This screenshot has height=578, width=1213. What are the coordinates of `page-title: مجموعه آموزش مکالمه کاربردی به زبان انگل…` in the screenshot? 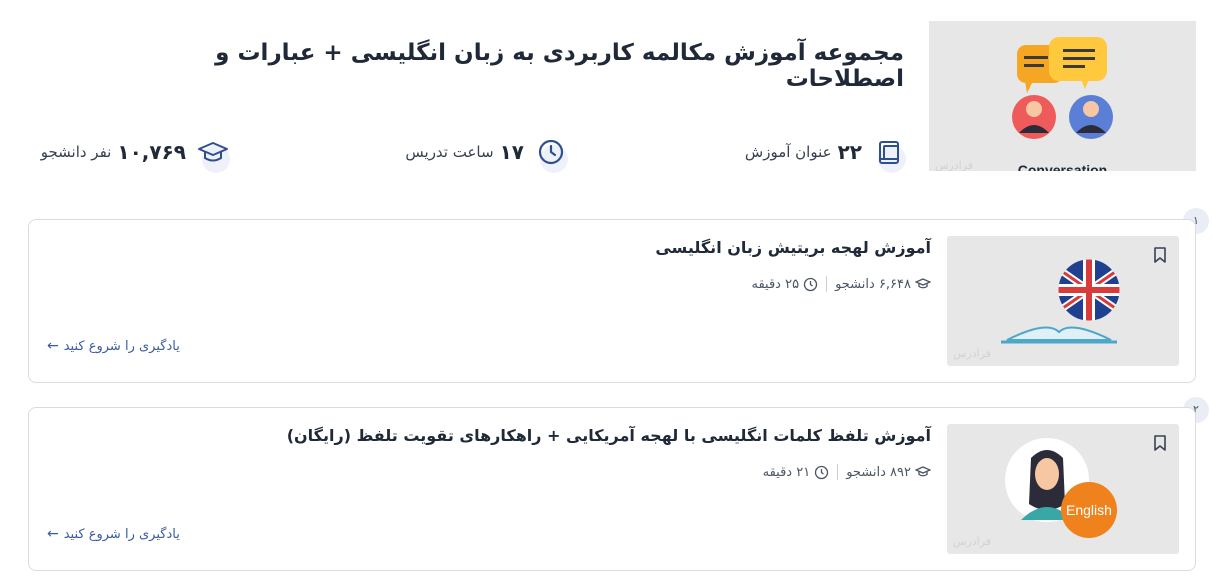 It's located at (559, 66).